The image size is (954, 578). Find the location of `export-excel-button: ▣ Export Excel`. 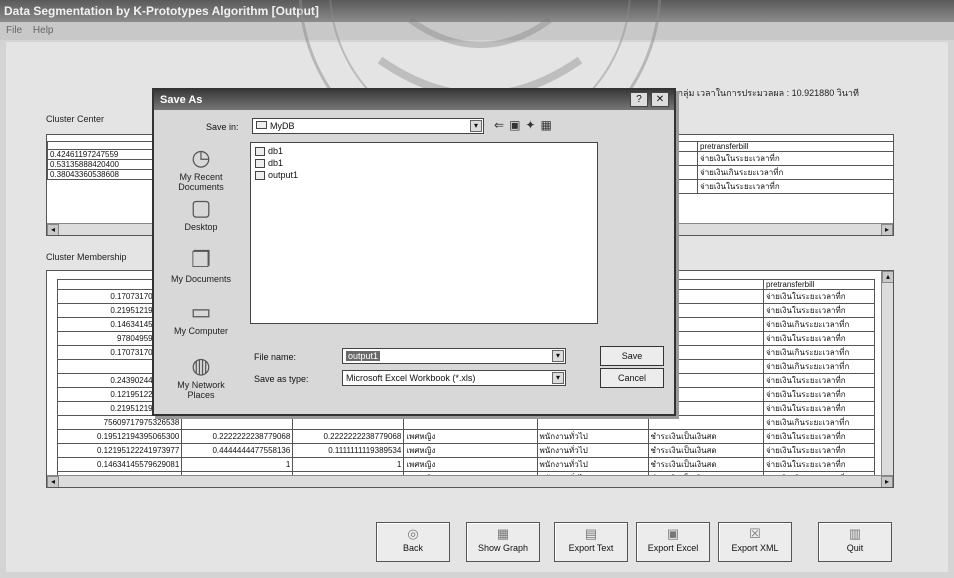

export-excel-button: ▣ Export Excel is located at coordinates (673, 542).